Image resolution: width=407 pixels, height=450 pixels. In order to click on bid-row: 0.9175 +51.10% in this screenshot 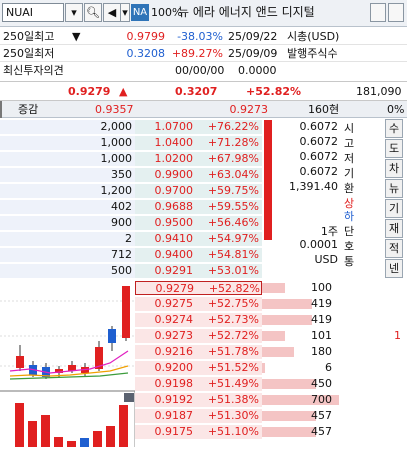, I will do `click(198, 432)`.